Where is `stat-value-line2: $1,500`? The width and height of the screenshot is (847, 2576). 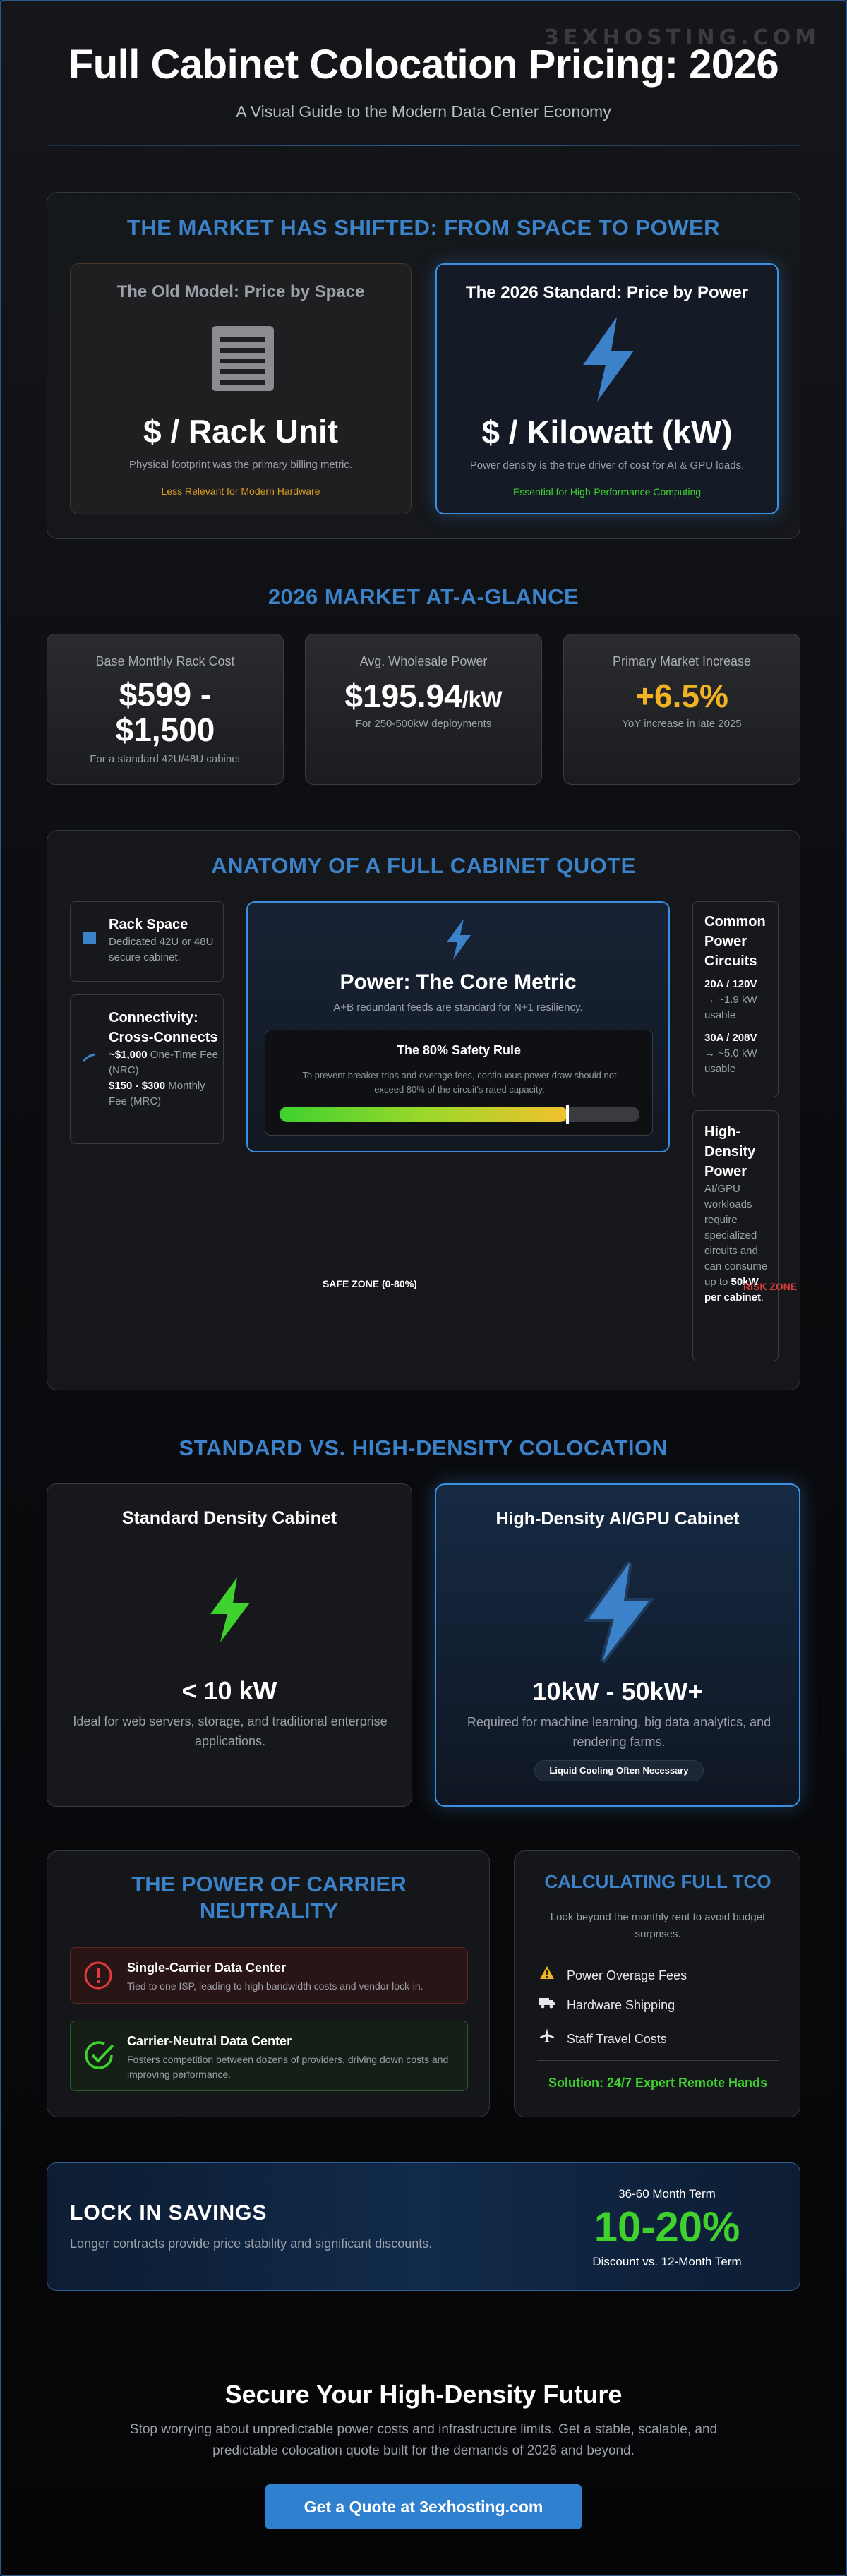 stat-value-line2: $1,500 is located at coordinates (165, 729).